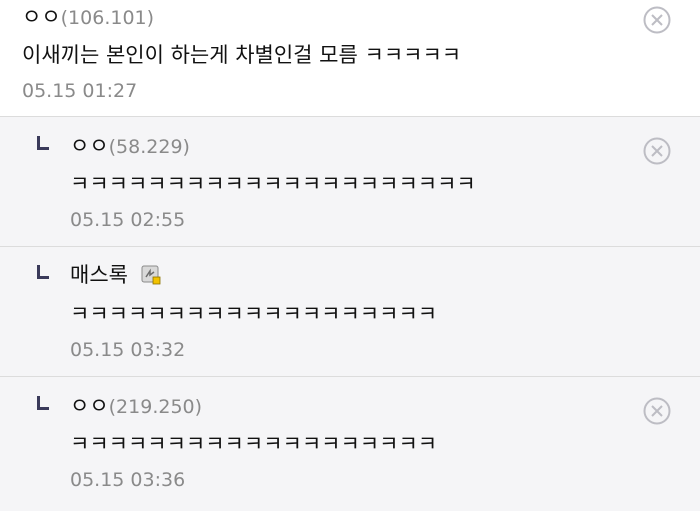  I want to click on comment-ip: (106.101), so click(107, 18).